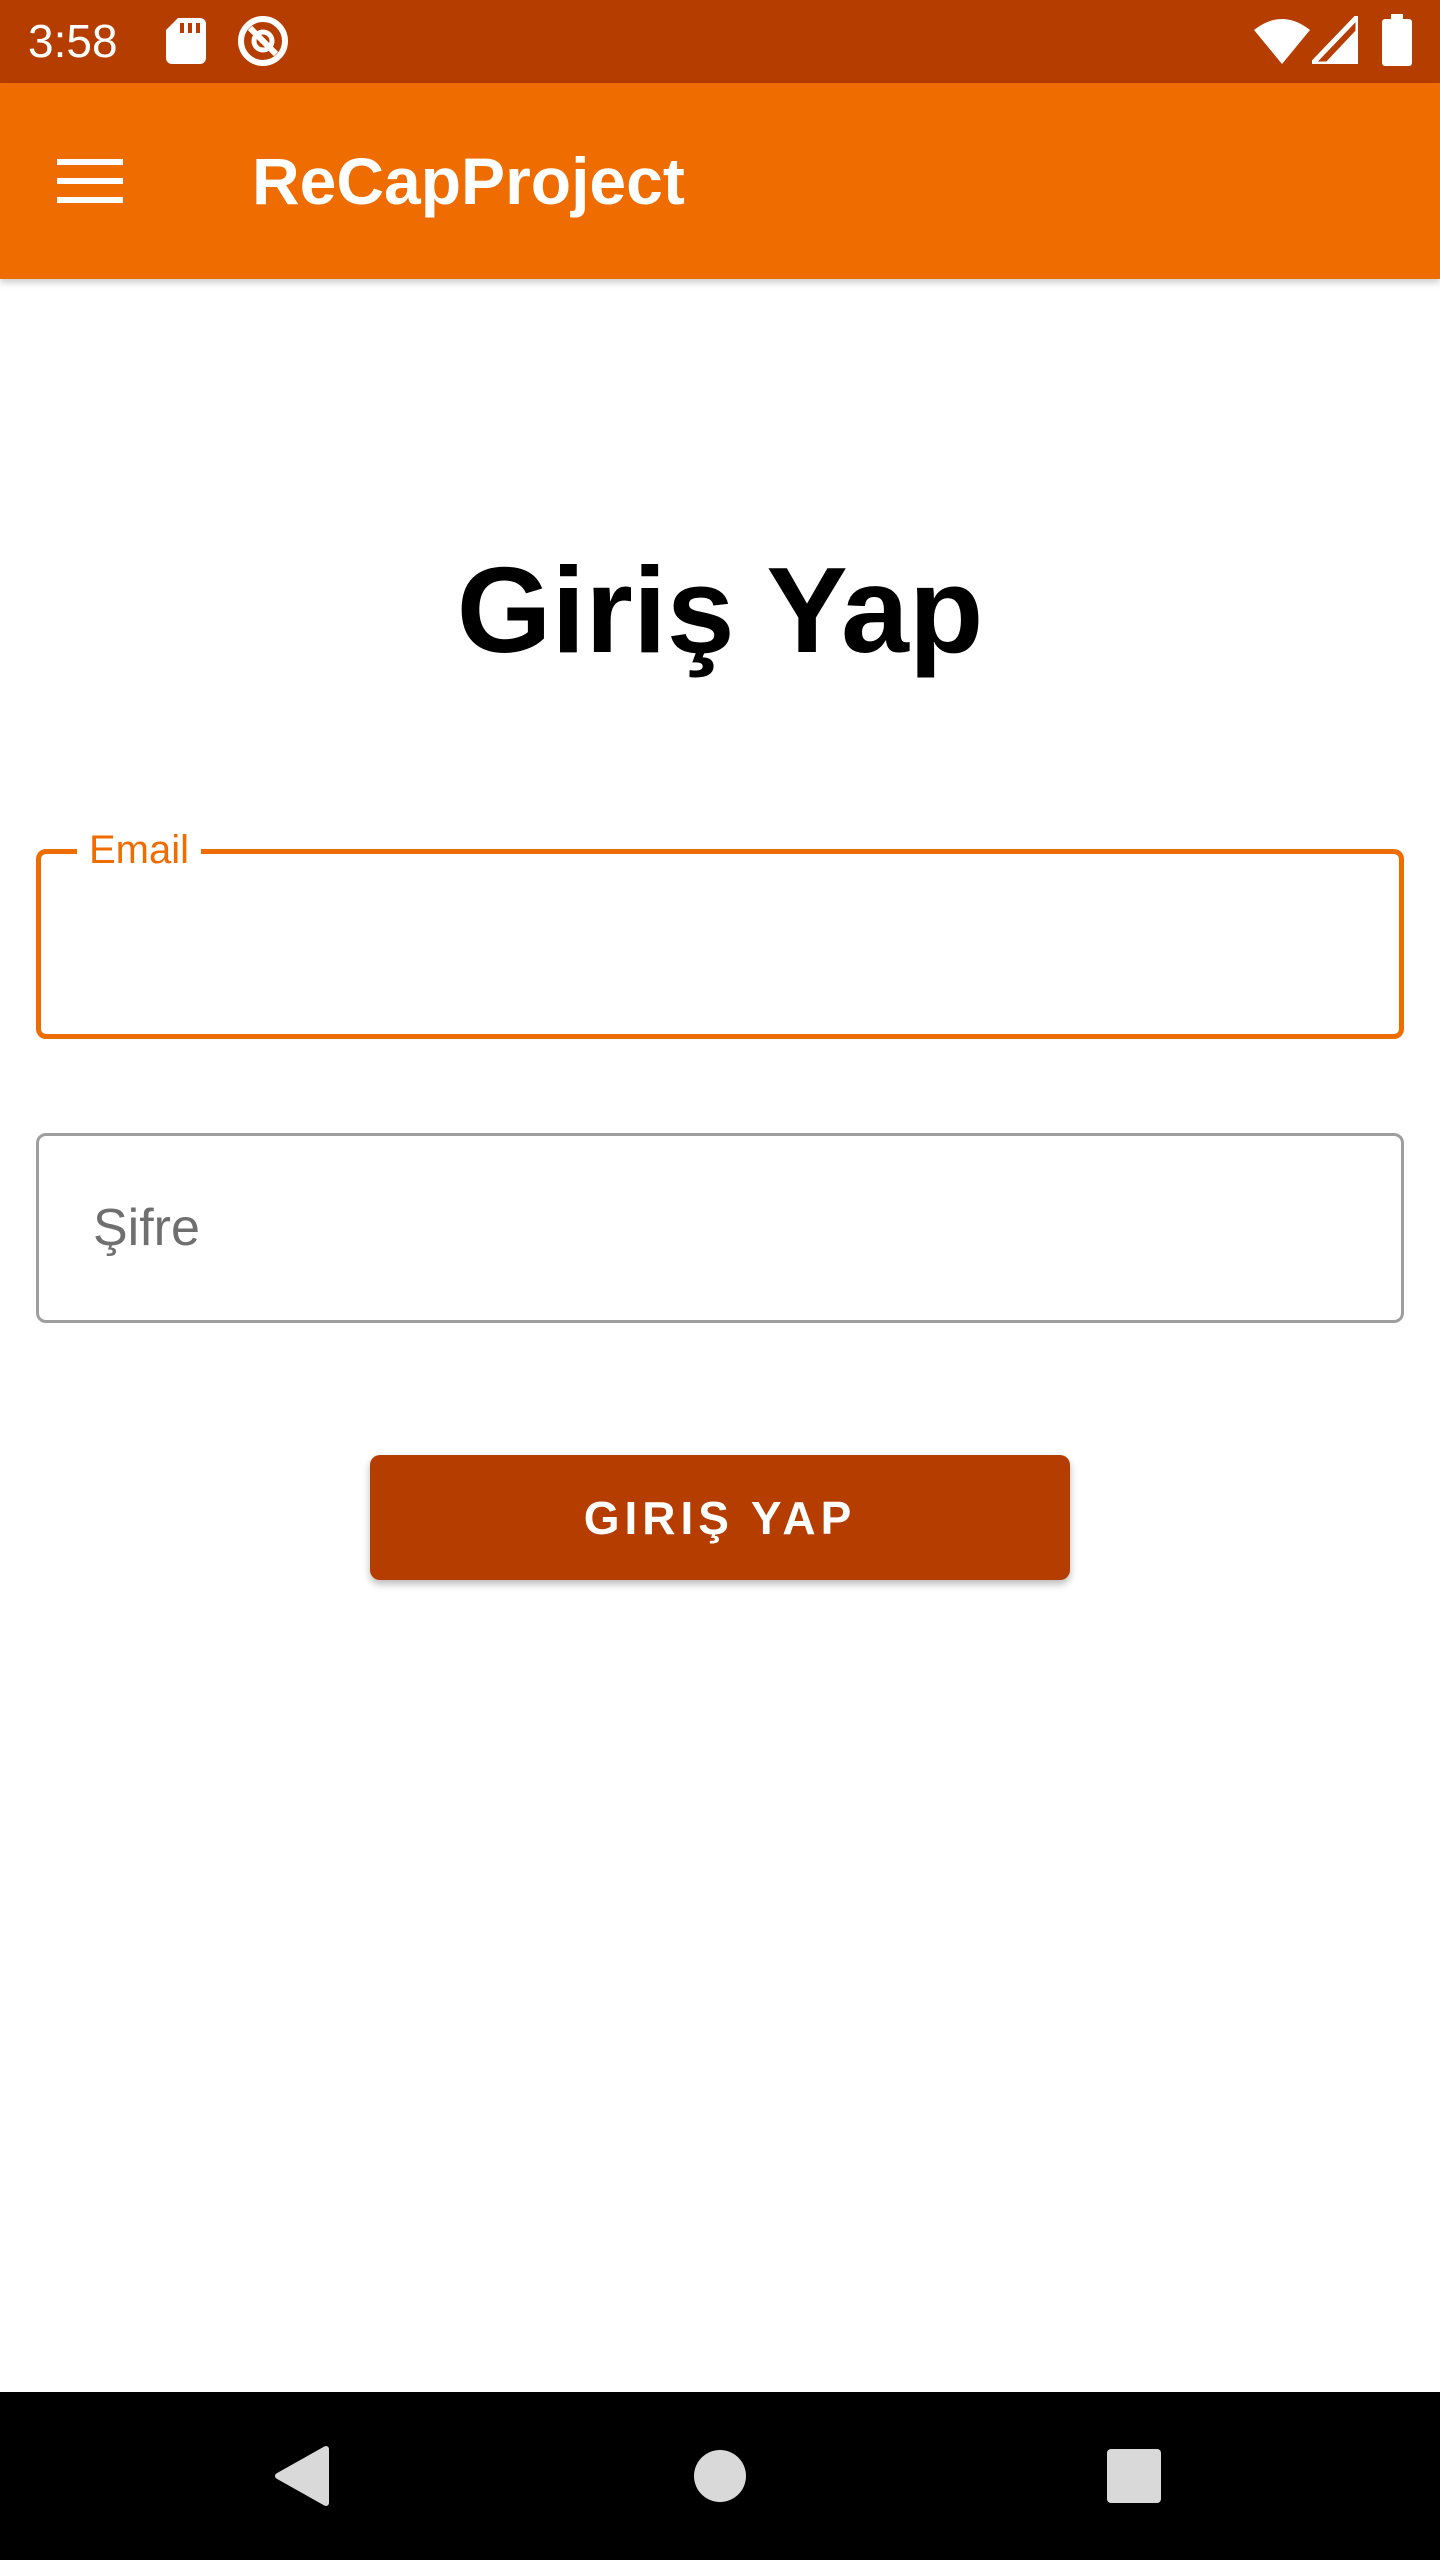  I want to click on status-bar: 3:58, so click(720, 41).